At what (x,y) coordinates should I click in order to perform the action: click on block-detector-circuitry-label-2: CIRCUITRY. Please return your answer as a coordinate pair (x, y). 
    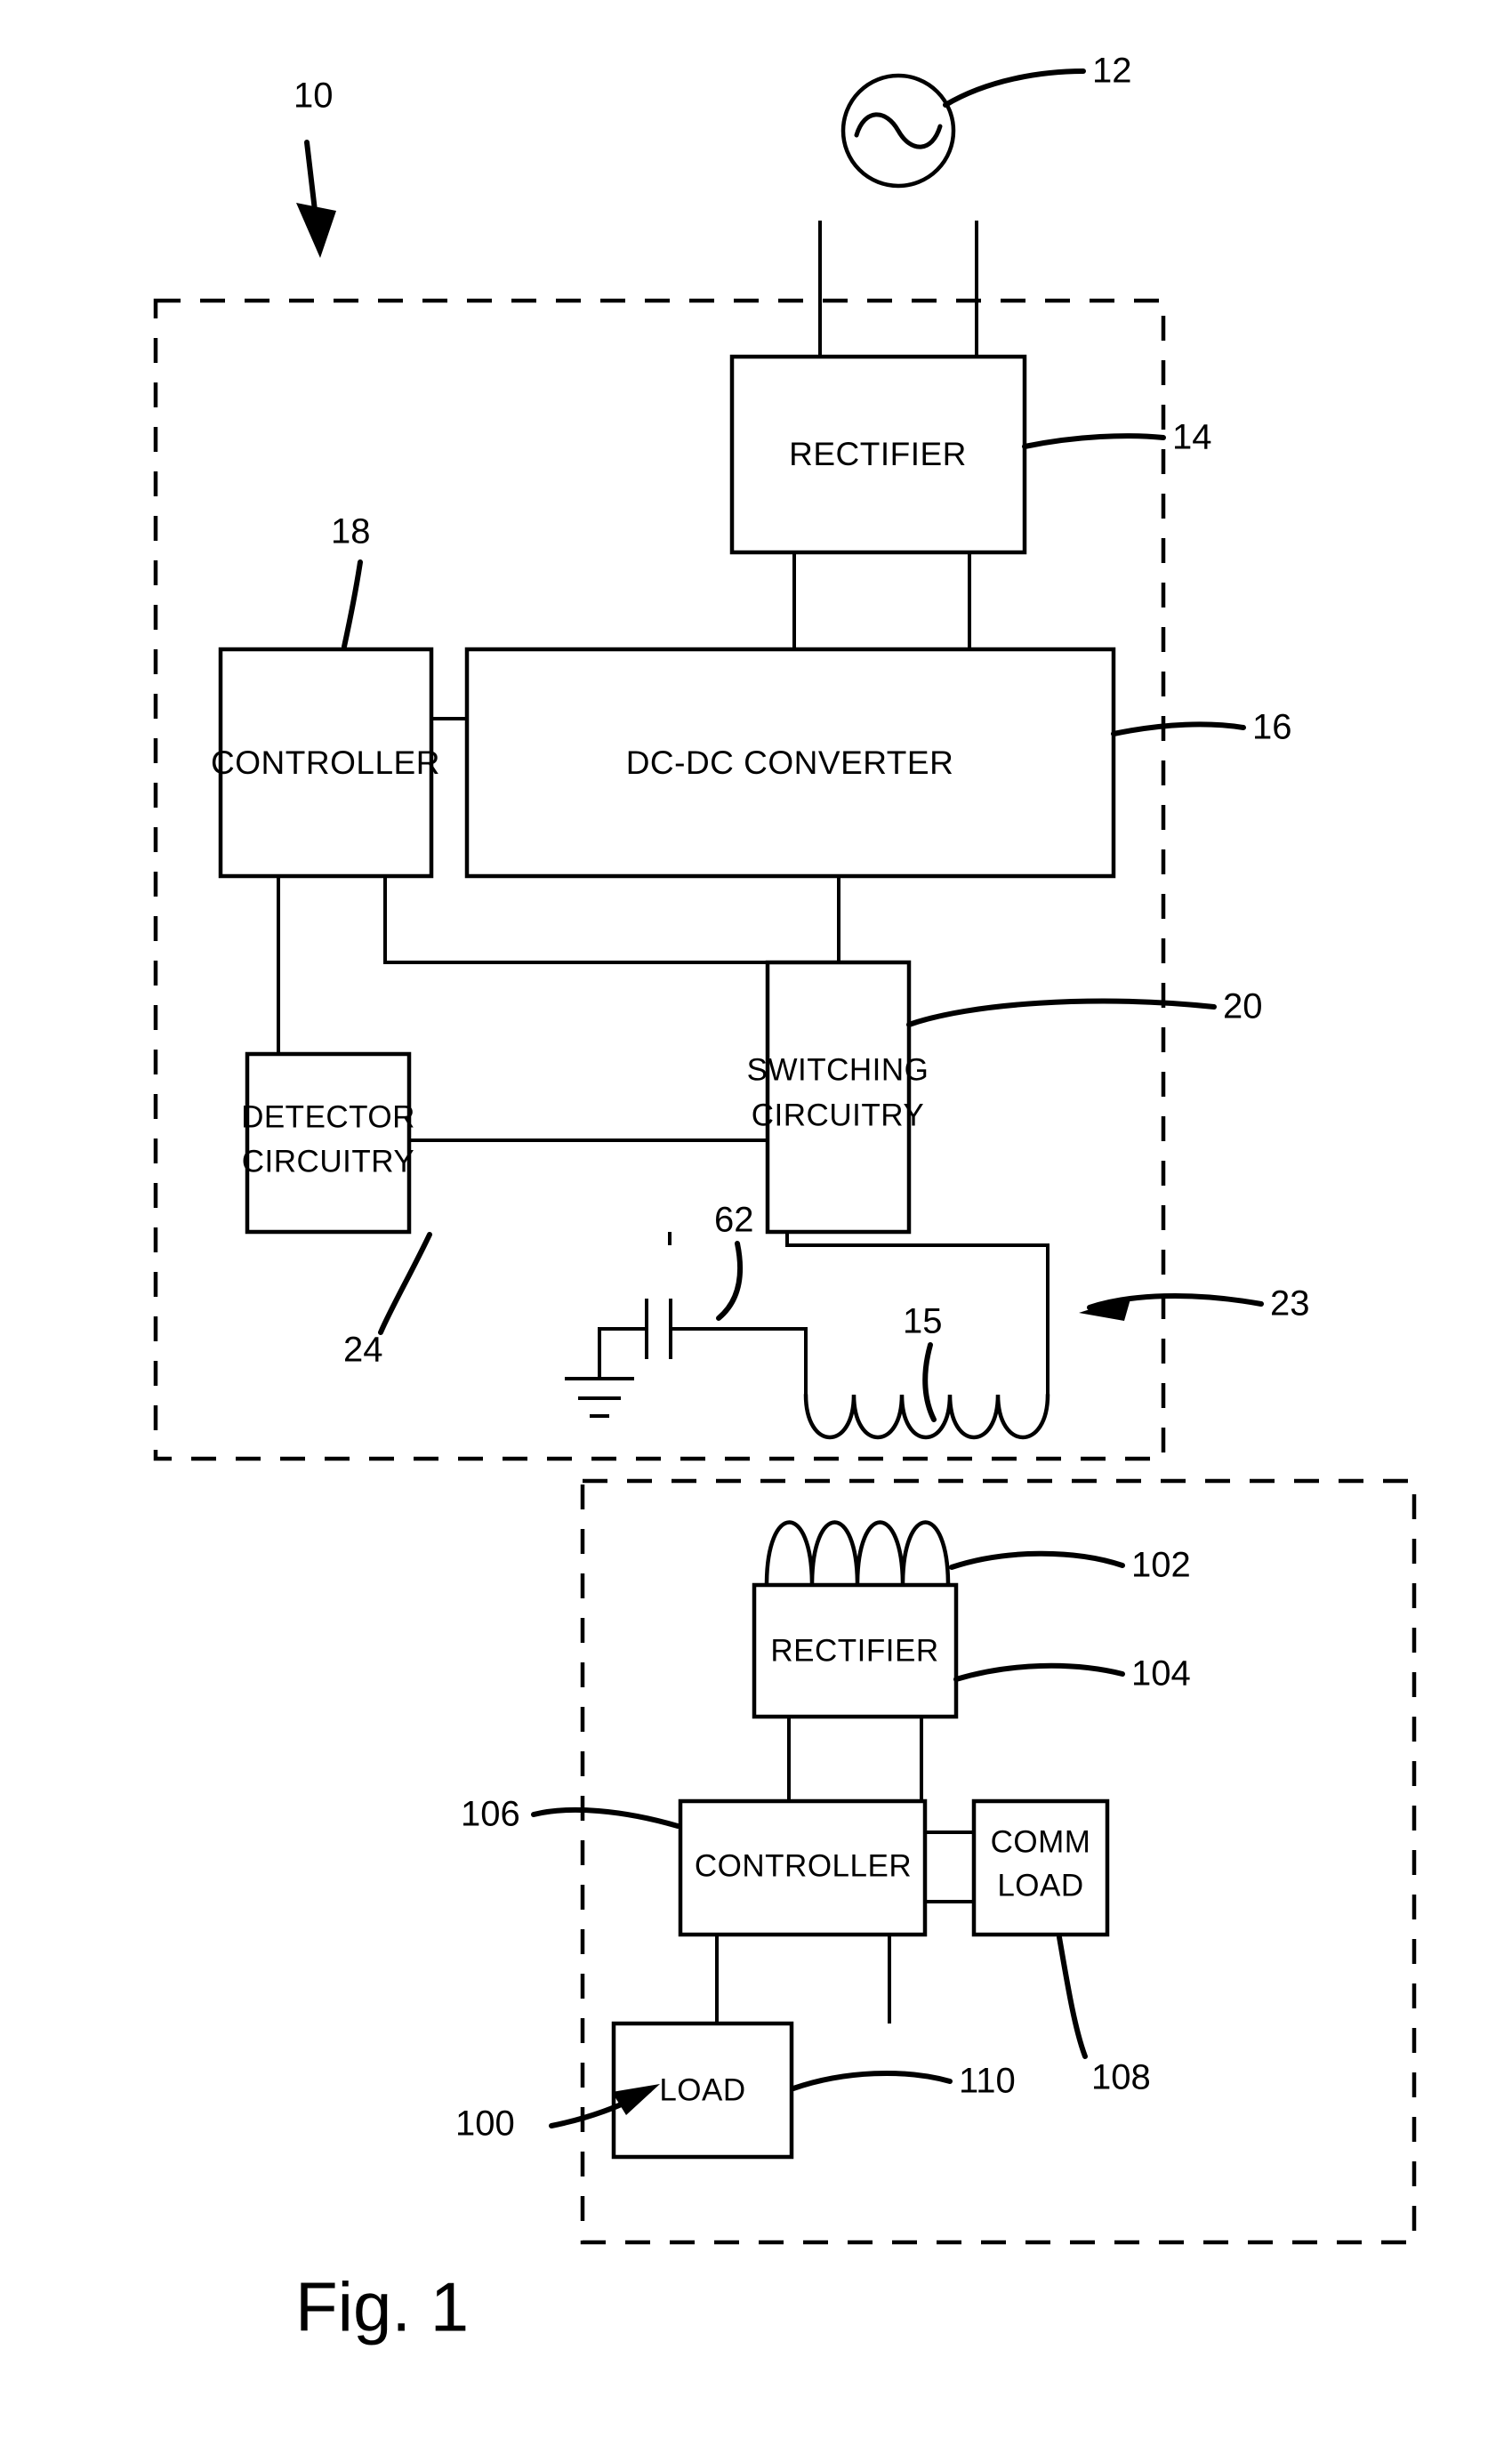
    Looking at the image, I should click on (328, 1162).